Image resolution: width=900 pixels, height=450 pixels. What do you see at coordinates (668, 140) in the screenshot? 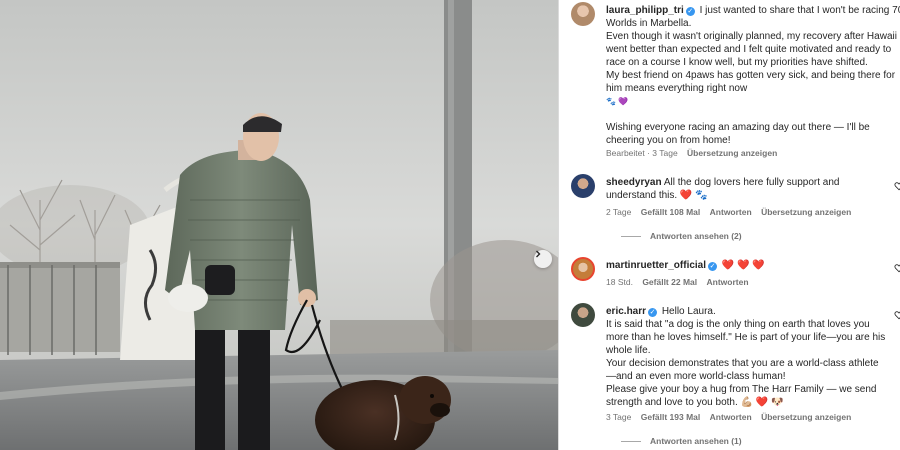
I see `caption-text-line: cheering you on from home!` at bounding box center [668, 140].